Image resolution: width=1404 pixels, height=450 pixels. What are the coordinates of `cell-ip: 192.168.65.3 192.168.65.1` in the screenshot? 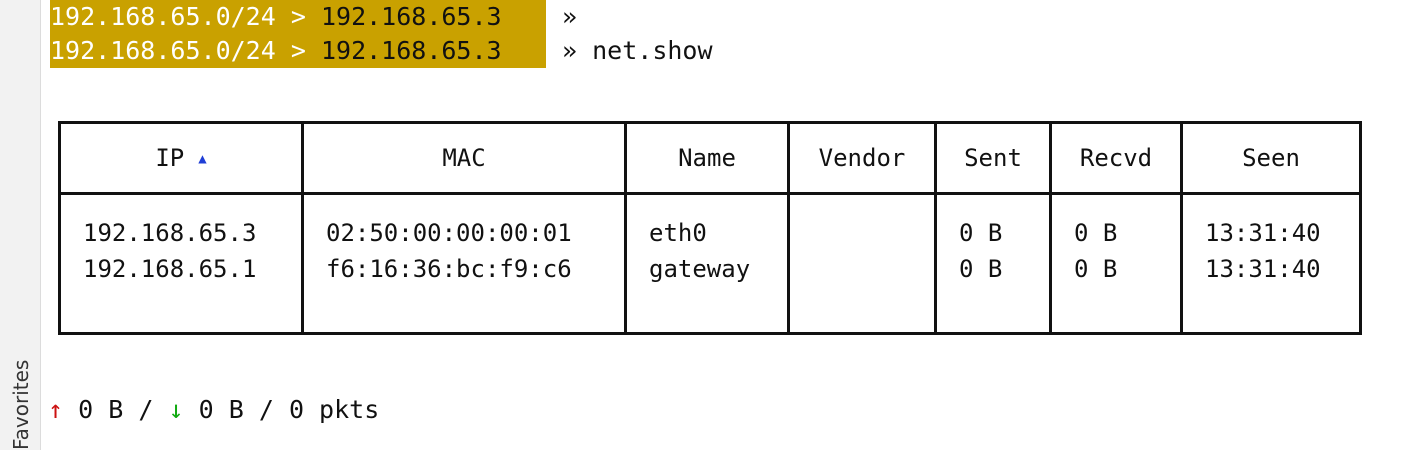 It's located at (181, 263).